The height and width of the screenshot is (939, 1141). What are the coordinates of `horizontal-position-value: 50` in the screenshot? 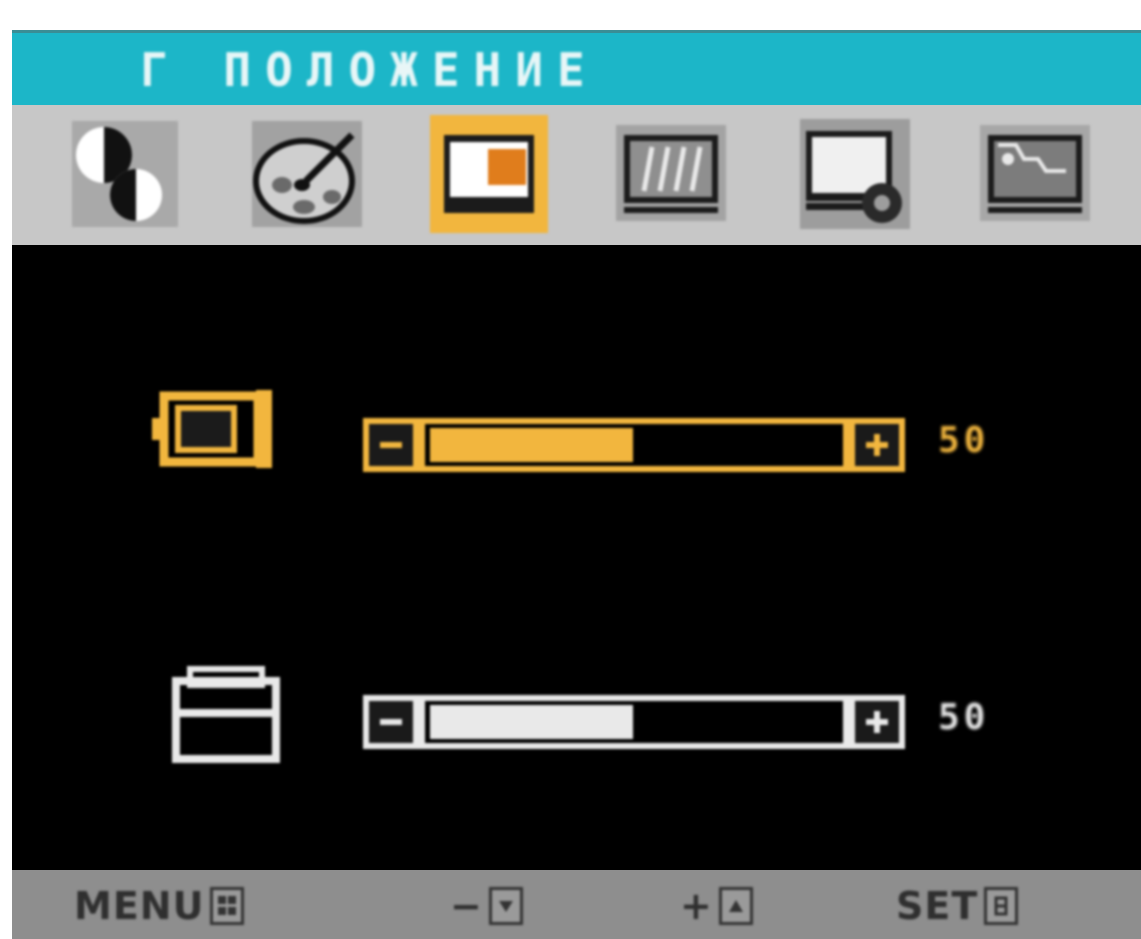 It's located at (964, 440).